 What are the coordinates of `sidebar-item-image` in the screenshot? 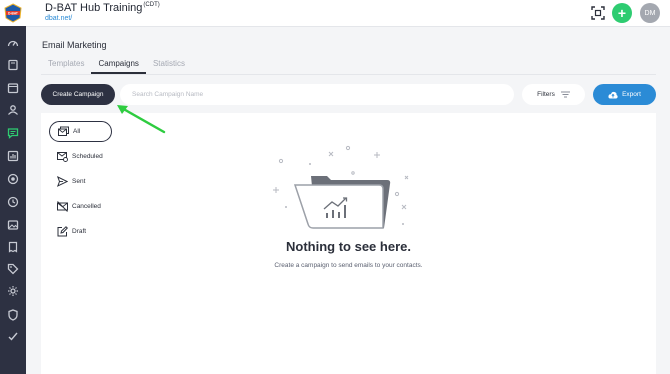 It's located at (13, 225).